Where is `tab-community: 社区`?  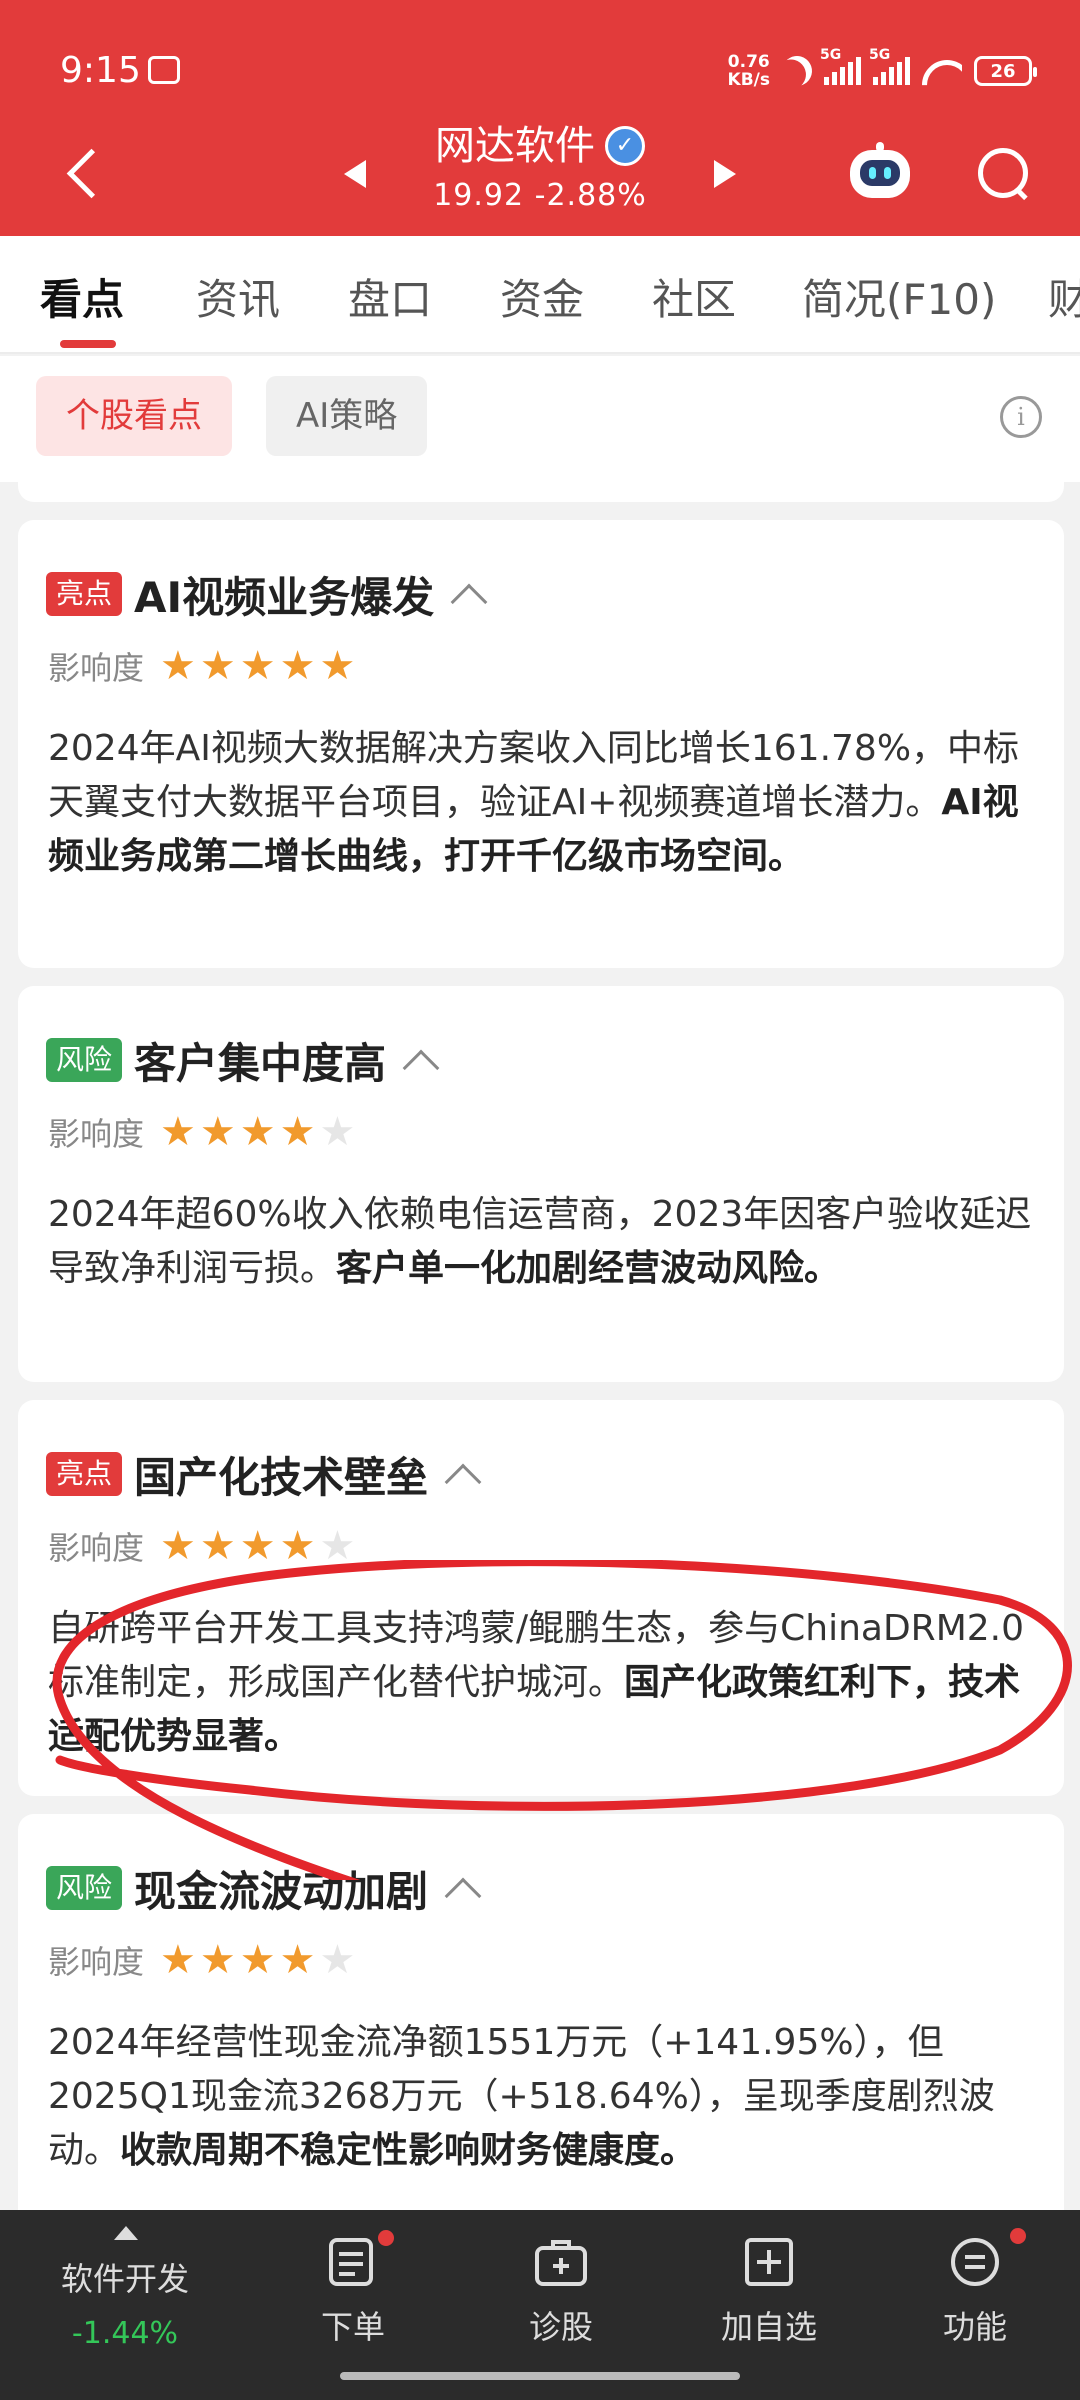 tab-community: 社区 is located at coordinates (694, 296).